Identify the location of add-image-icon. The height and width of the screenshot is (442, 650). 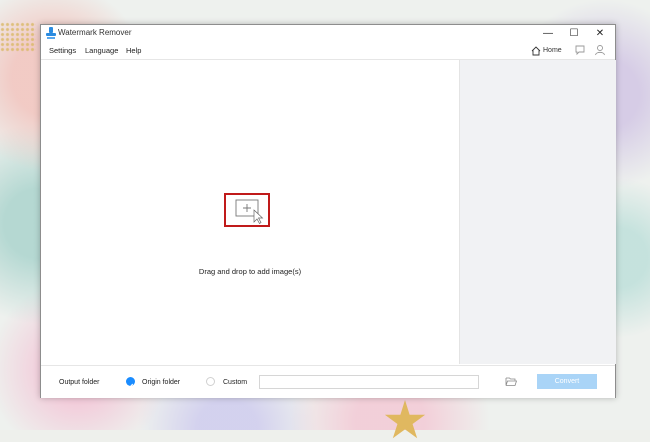
(249, 212).